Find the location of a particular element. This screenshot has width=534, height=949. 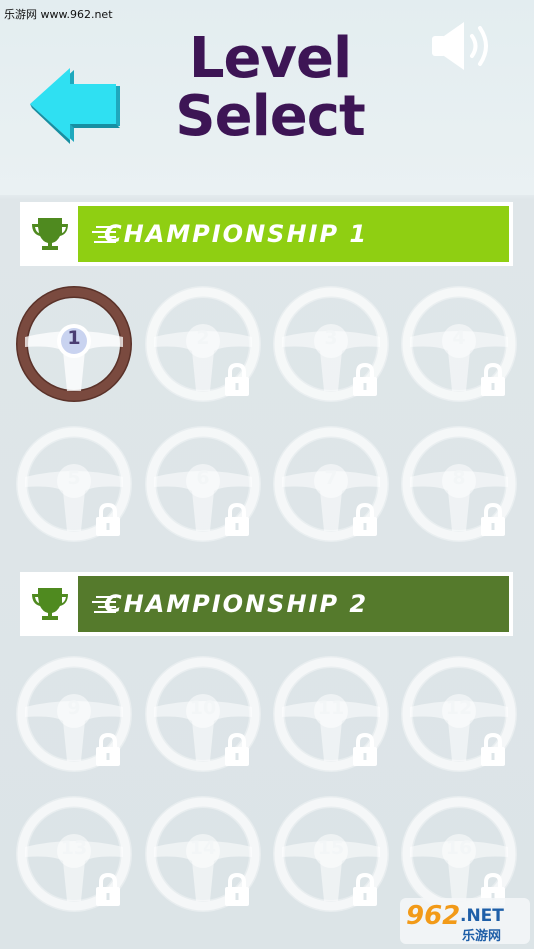

level-button-7: 7 is located at coordinates (331, 484).